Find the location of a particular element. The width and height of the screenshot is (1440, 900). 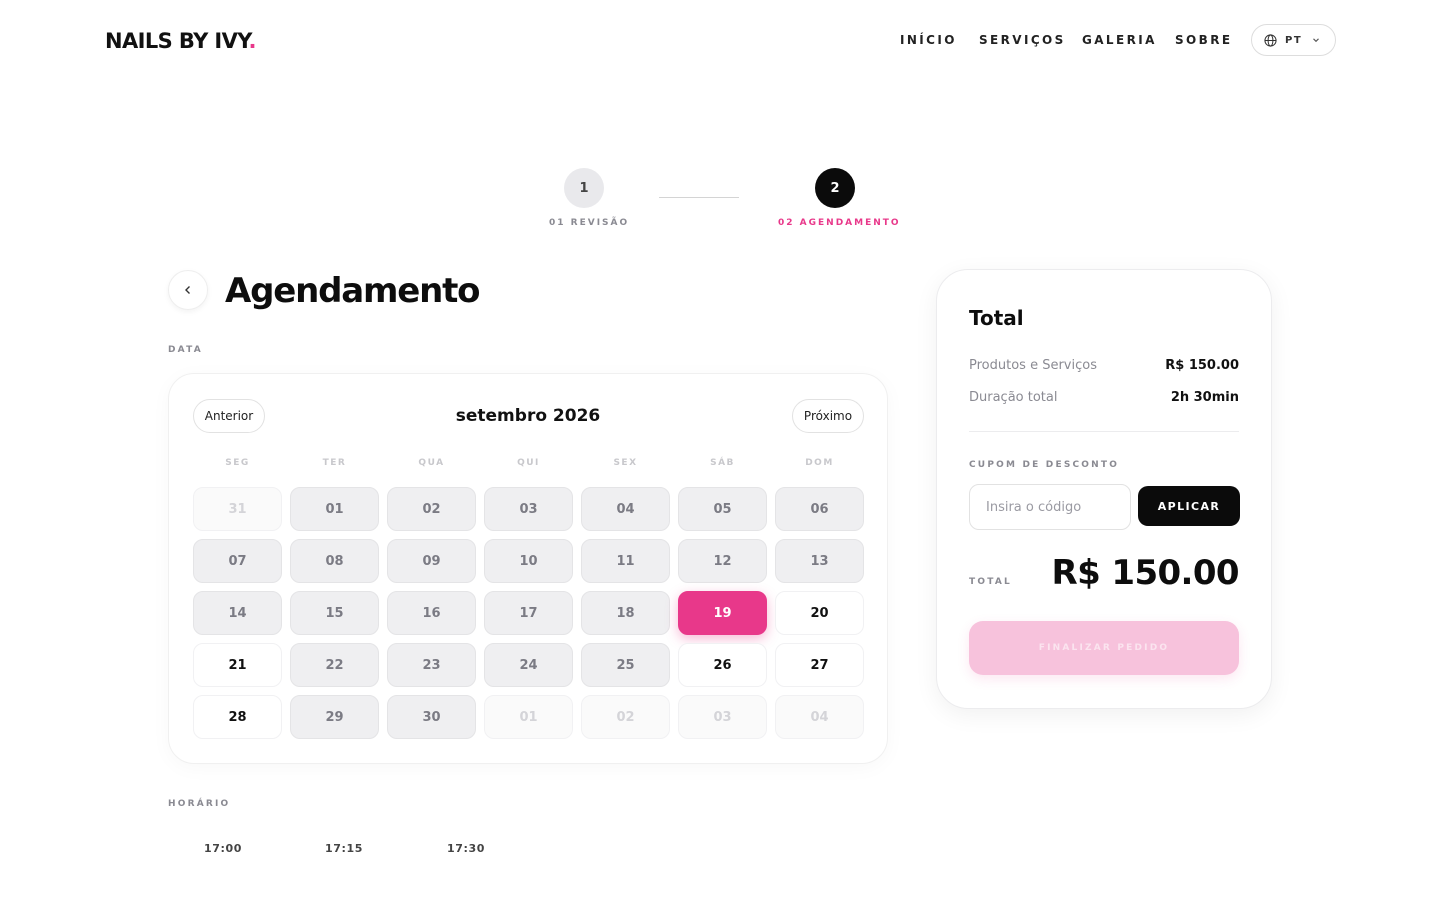

calendar-day: 08 is located at coordinates (334, 561).